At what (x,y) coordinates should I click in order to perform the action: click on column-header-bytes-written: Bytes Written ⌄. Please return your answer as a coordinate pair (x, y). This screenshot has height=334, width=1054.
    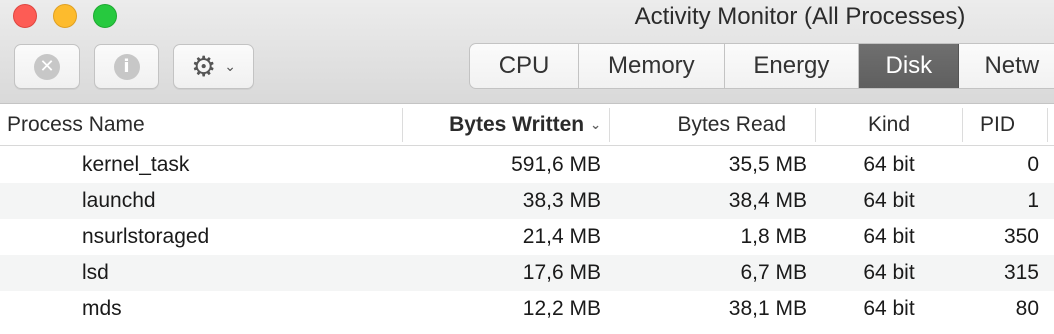
    Looking at the image, I should click on (503, 125).